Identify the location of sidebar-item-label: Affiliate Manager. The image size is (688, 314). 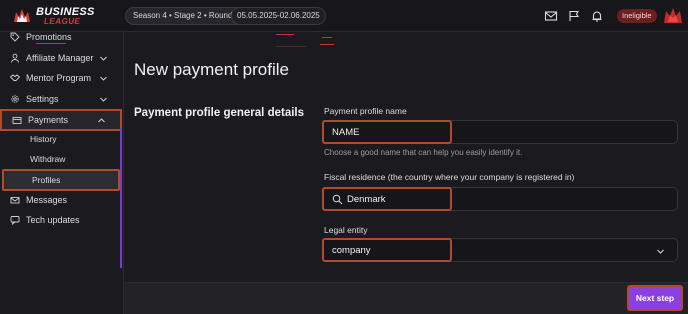
(60, 58).